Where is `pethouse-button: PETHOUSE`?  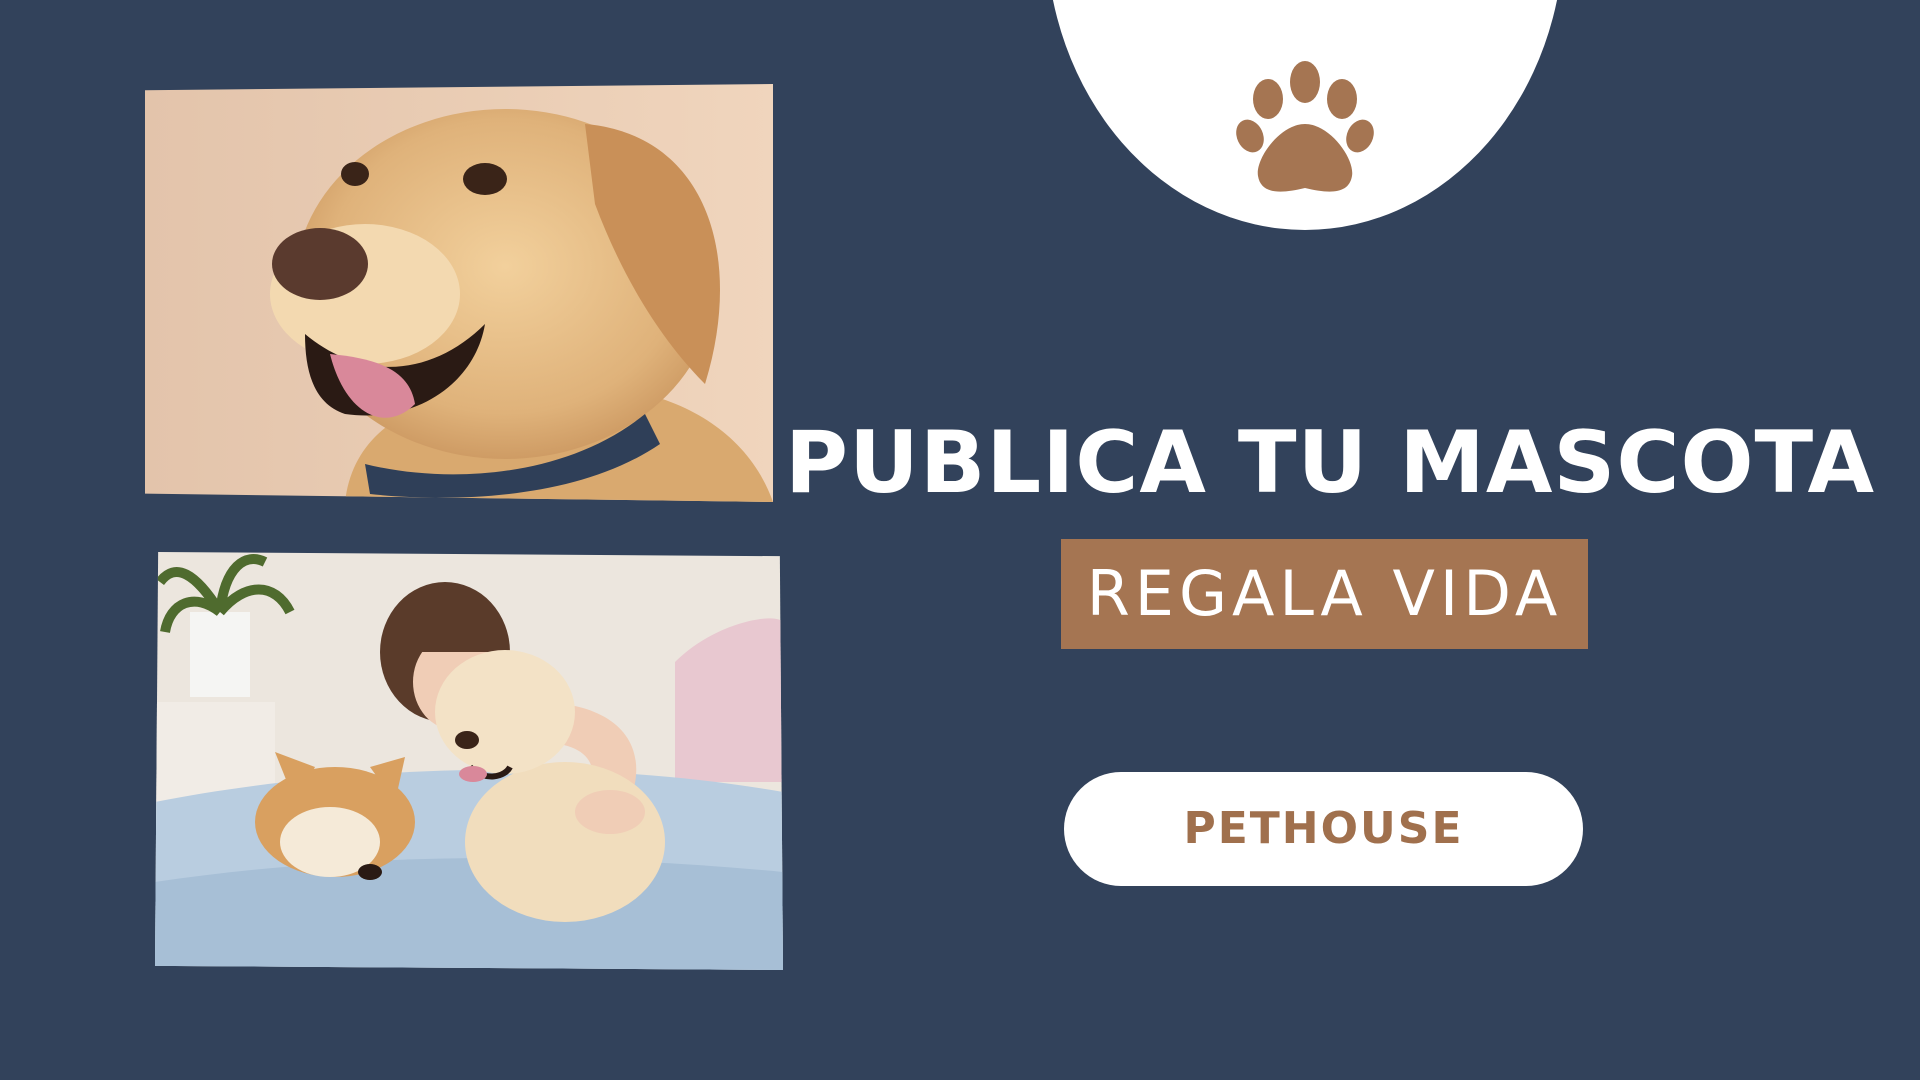
pethouse-button: PETHOUSE is located at coordinates (1323, 829).